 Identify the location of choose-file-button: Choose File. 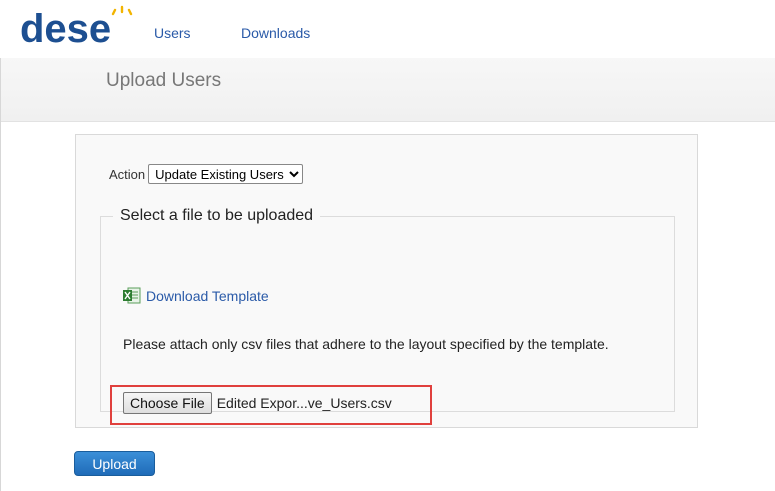
(167, 403).